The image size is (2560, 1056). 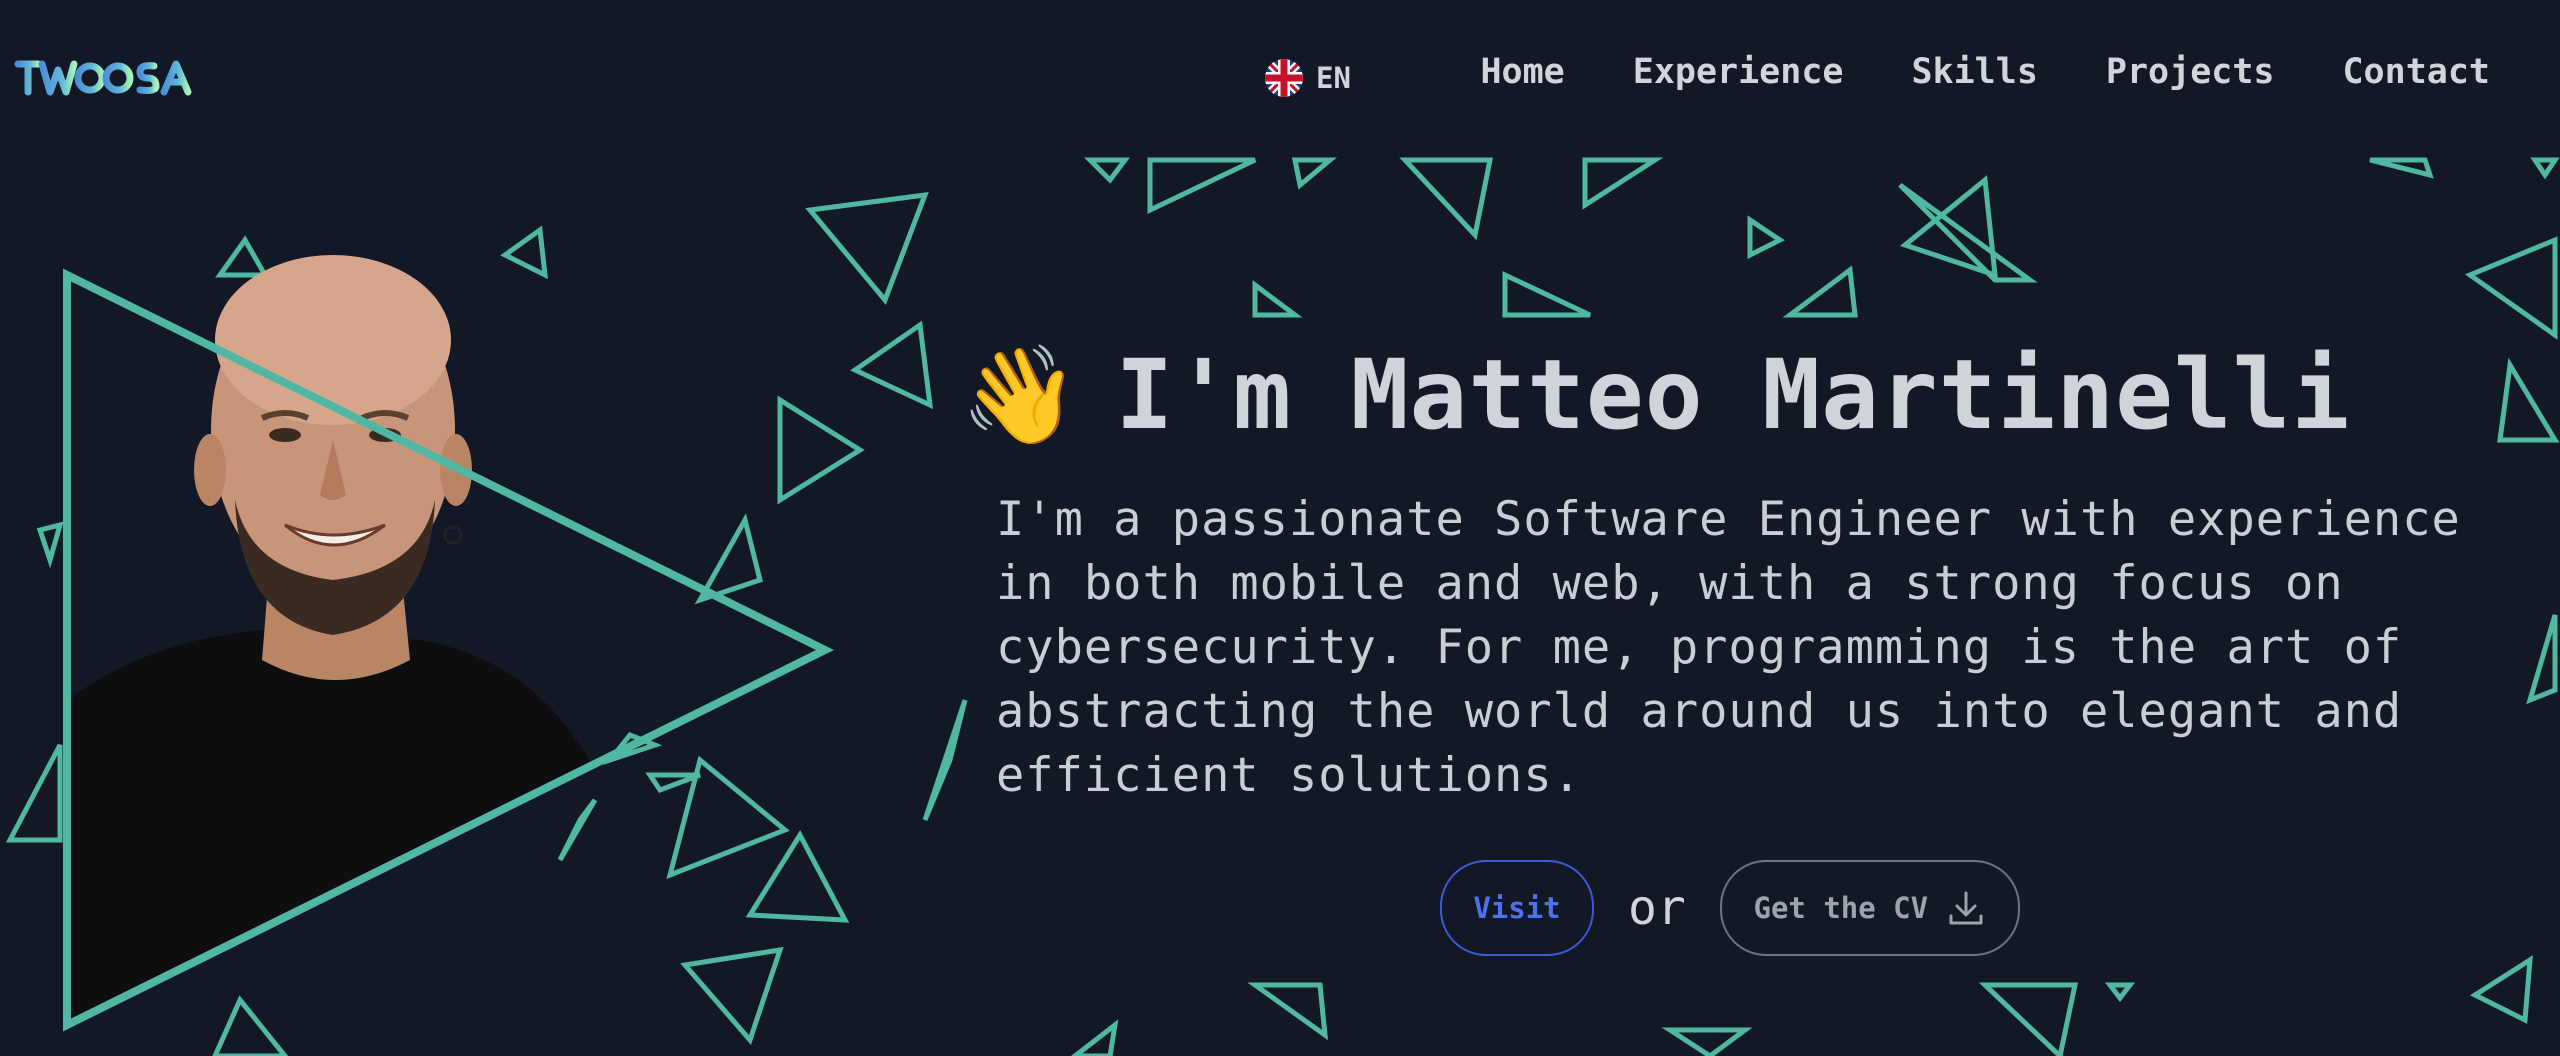 What do you see at coordinates (1020, 395) in the screenshot?
I see `waving-hand-icon: 👋` at bounding box center [1020, 395].